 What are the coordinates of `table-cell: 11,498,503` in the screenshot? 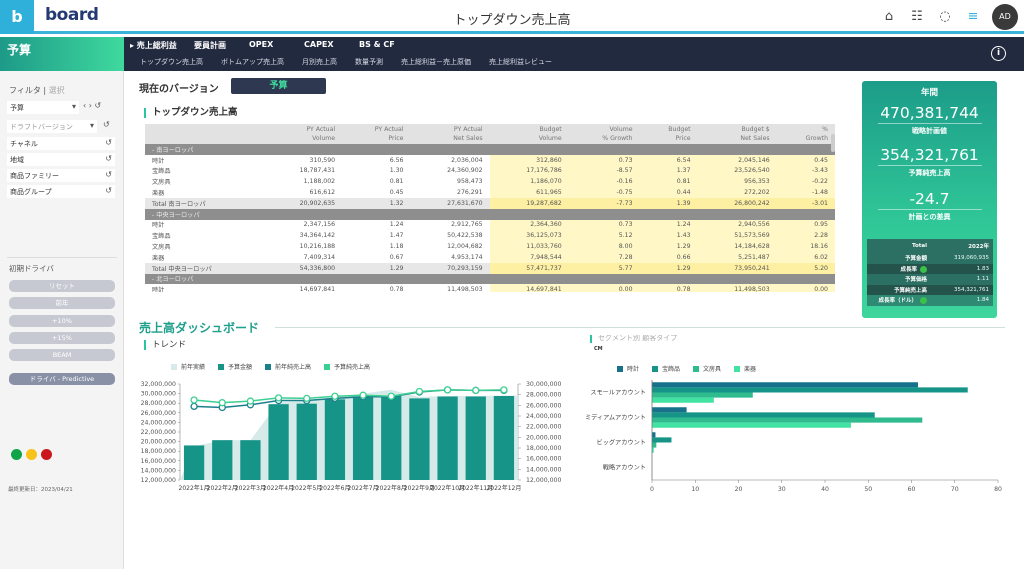 It's located at (737, 288).